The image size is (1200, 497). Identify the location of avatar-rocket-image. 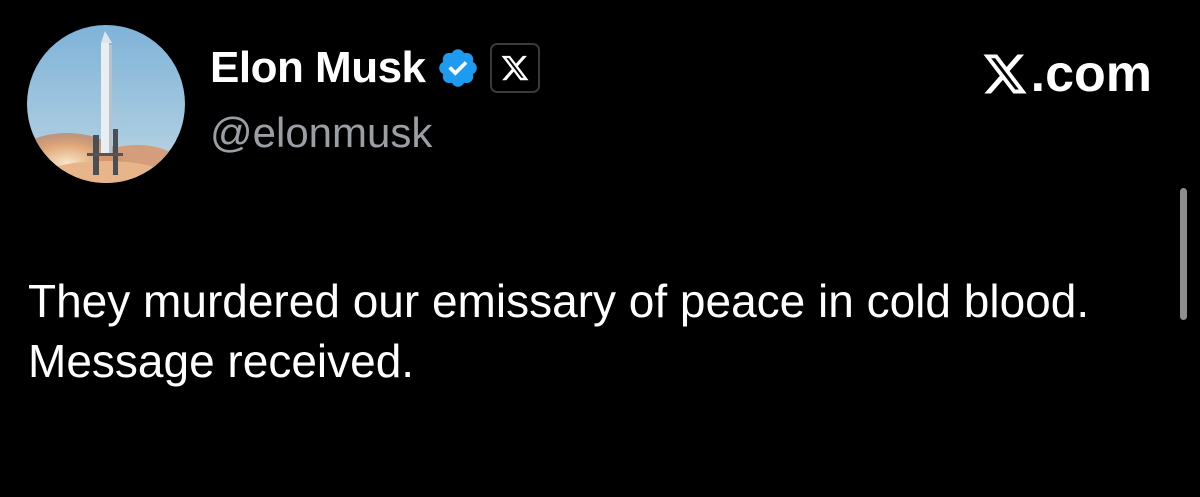
(106, 104).